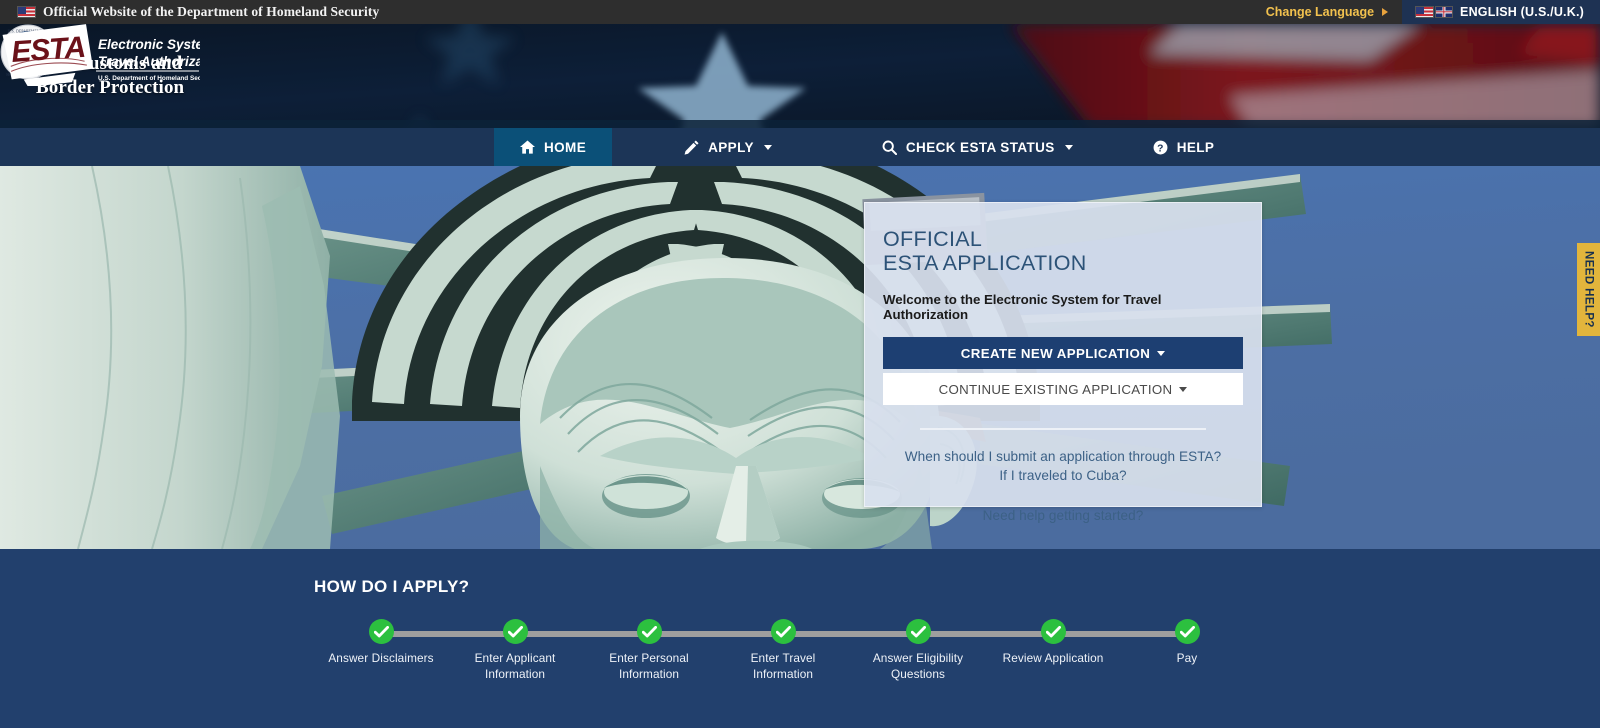 This screenshot has height=728, width=1600. Describe the element at coordinates (783, 666) in the screenshot. I see `step-label: Enter Travel Information` at that location.